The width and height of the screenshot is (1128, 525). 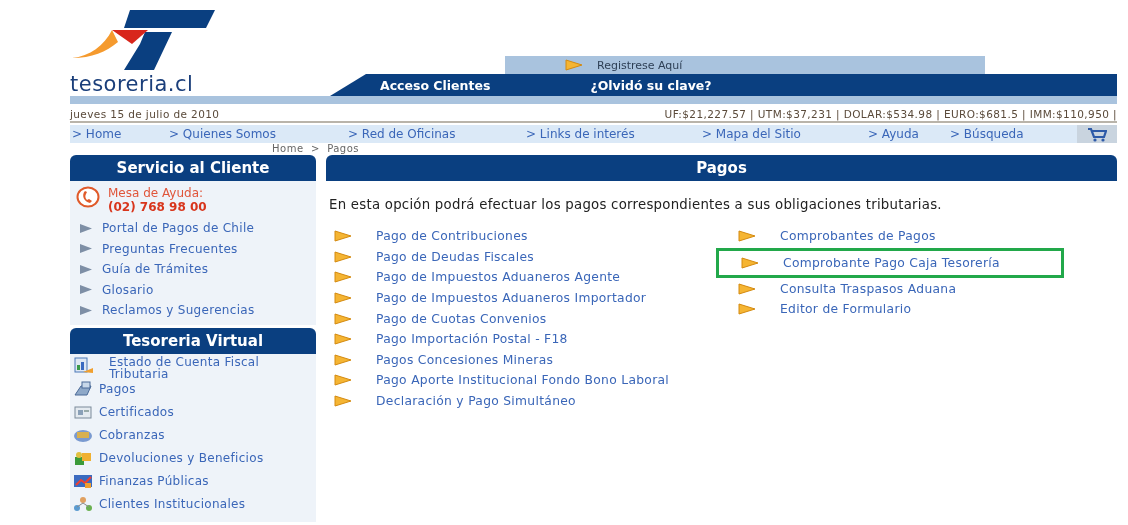 I want to click on payment-link: Pago de Deudas Fiscales, so click(x=455, y=256).